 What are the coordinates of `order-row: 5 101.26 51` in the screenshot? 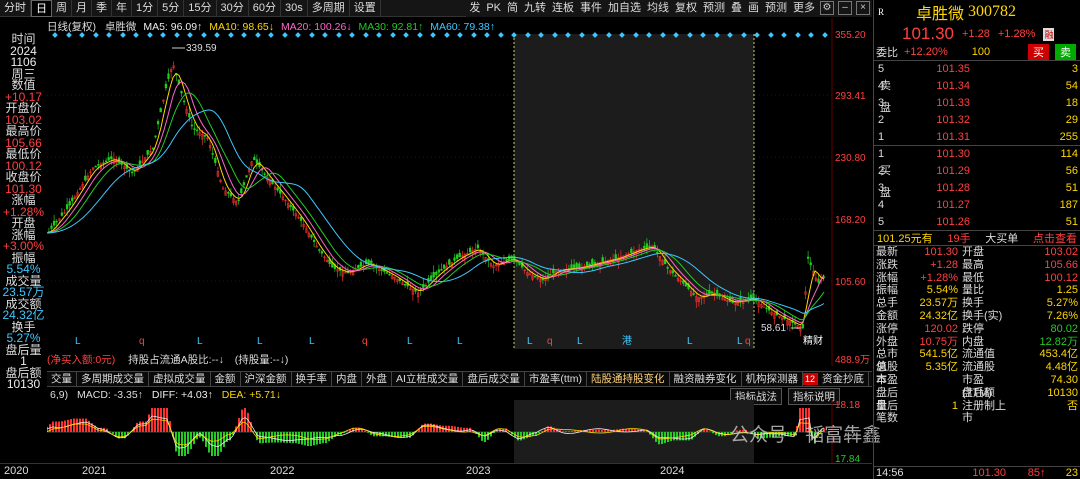 It's located at (977, 221).